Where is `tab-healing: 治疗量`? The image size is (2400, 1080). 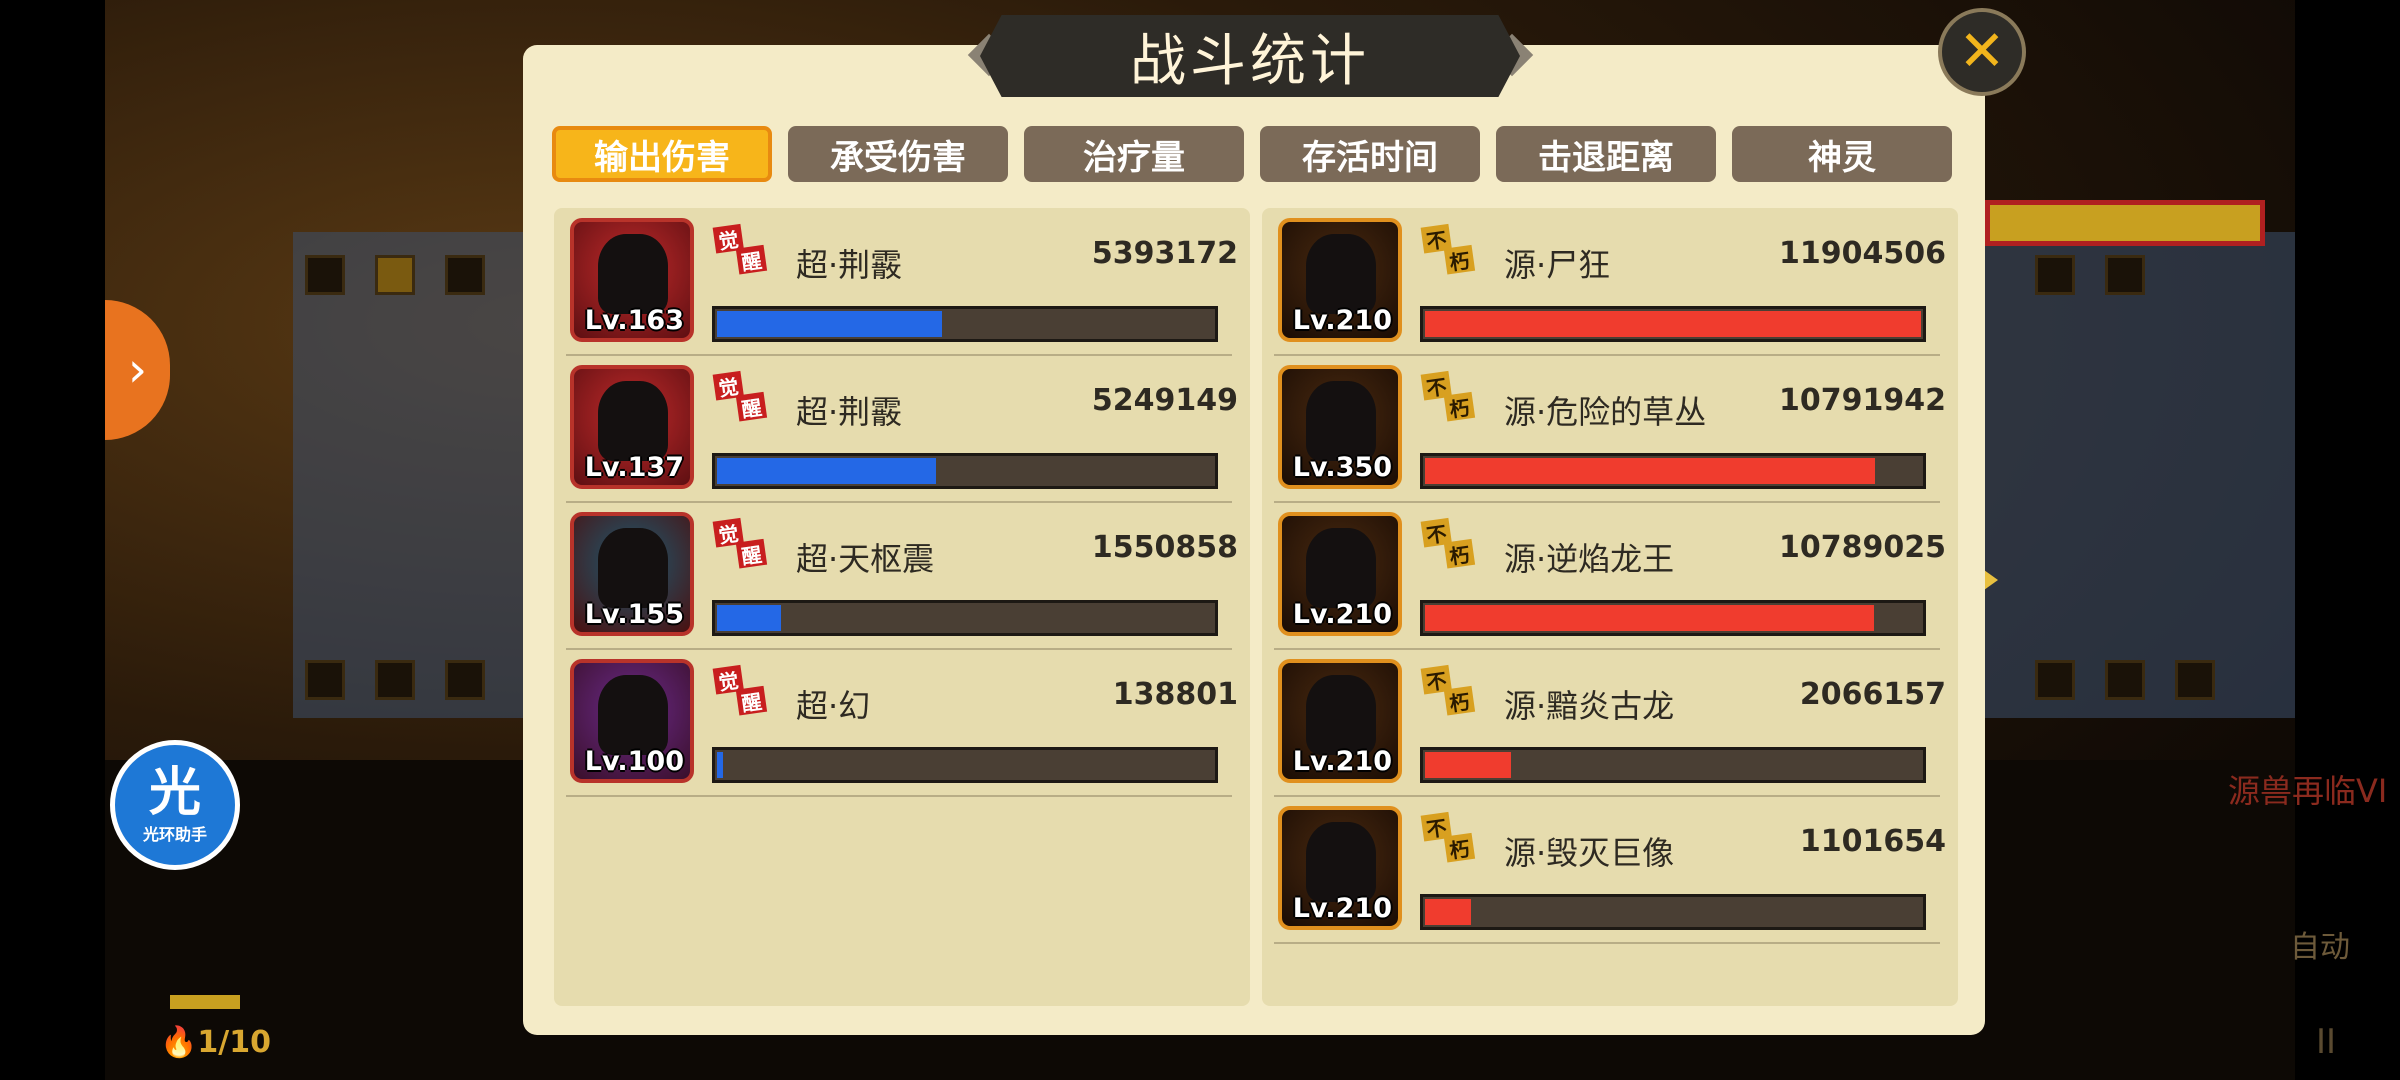 tab-healing: 治疗量 is located at coordinates (1134, 154).